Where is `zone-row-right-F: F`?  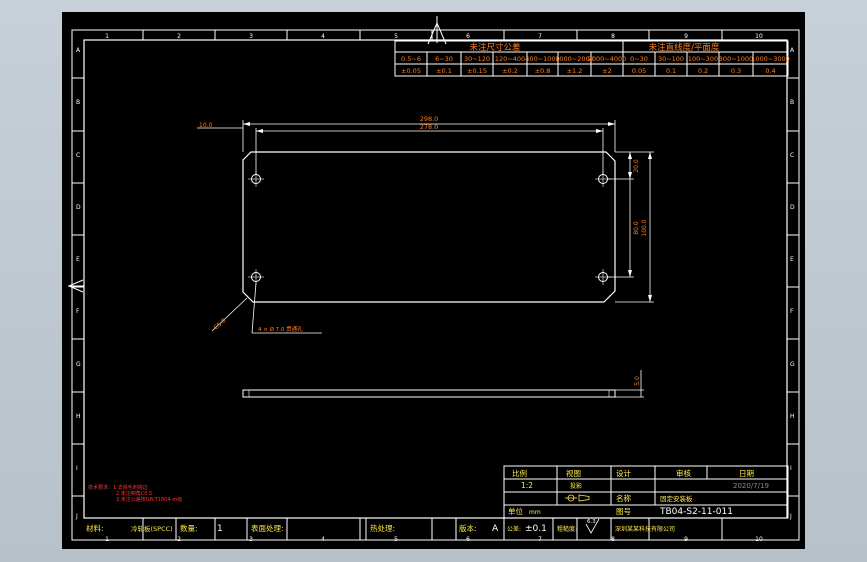 zone-row-right-F: F is located at coordinates (792, 311).